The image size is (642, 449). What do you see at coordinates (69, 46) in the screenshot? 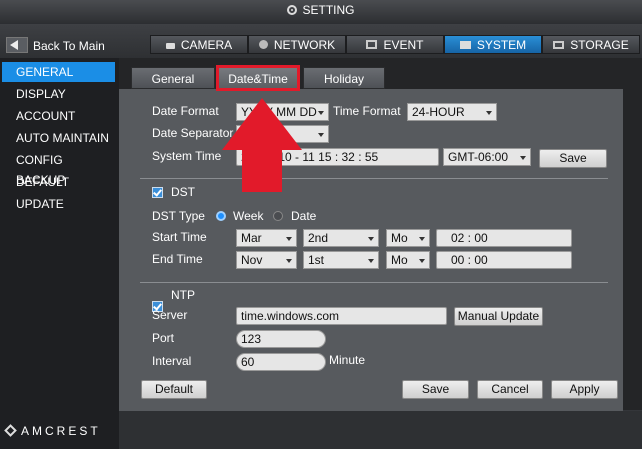
I see `back-label: Back To Main` at bounding box center [69, 46].